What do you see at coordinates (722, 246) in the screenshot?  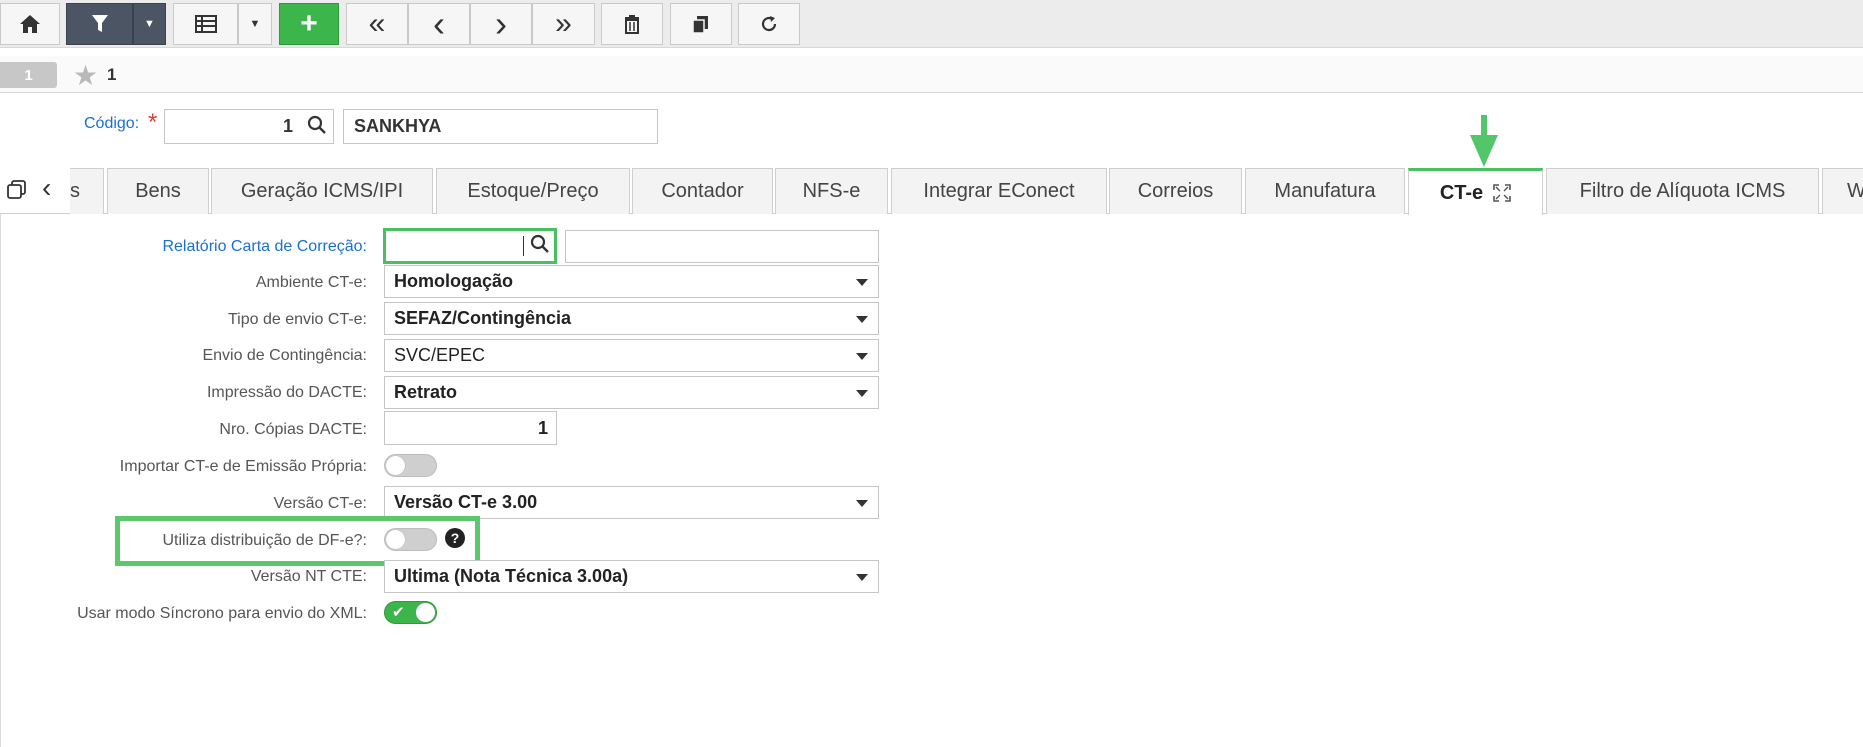 I see `relatorio-description-field` at bounding box center [722, 246].